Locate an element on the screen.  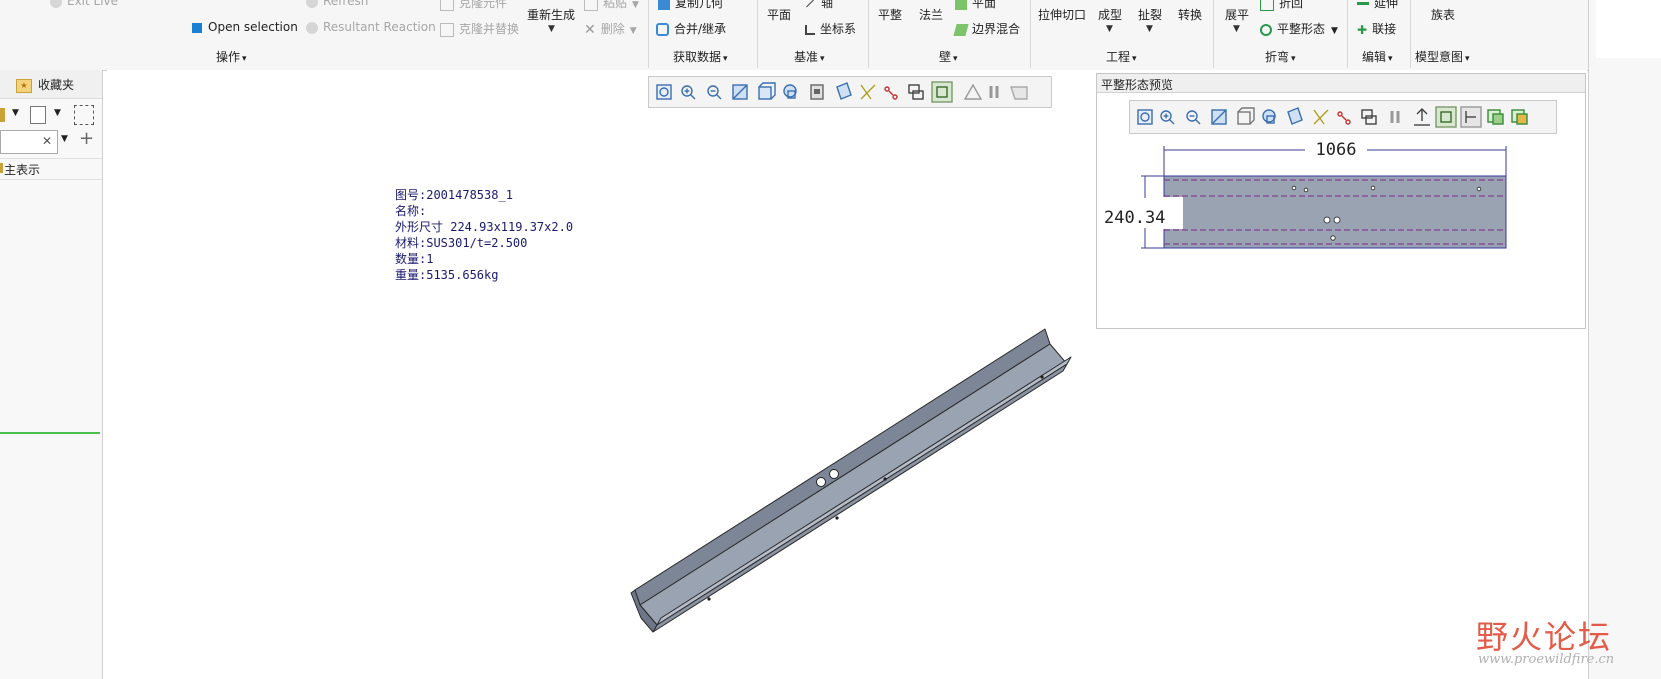
settings-icon is located at coordinates (38, 115).